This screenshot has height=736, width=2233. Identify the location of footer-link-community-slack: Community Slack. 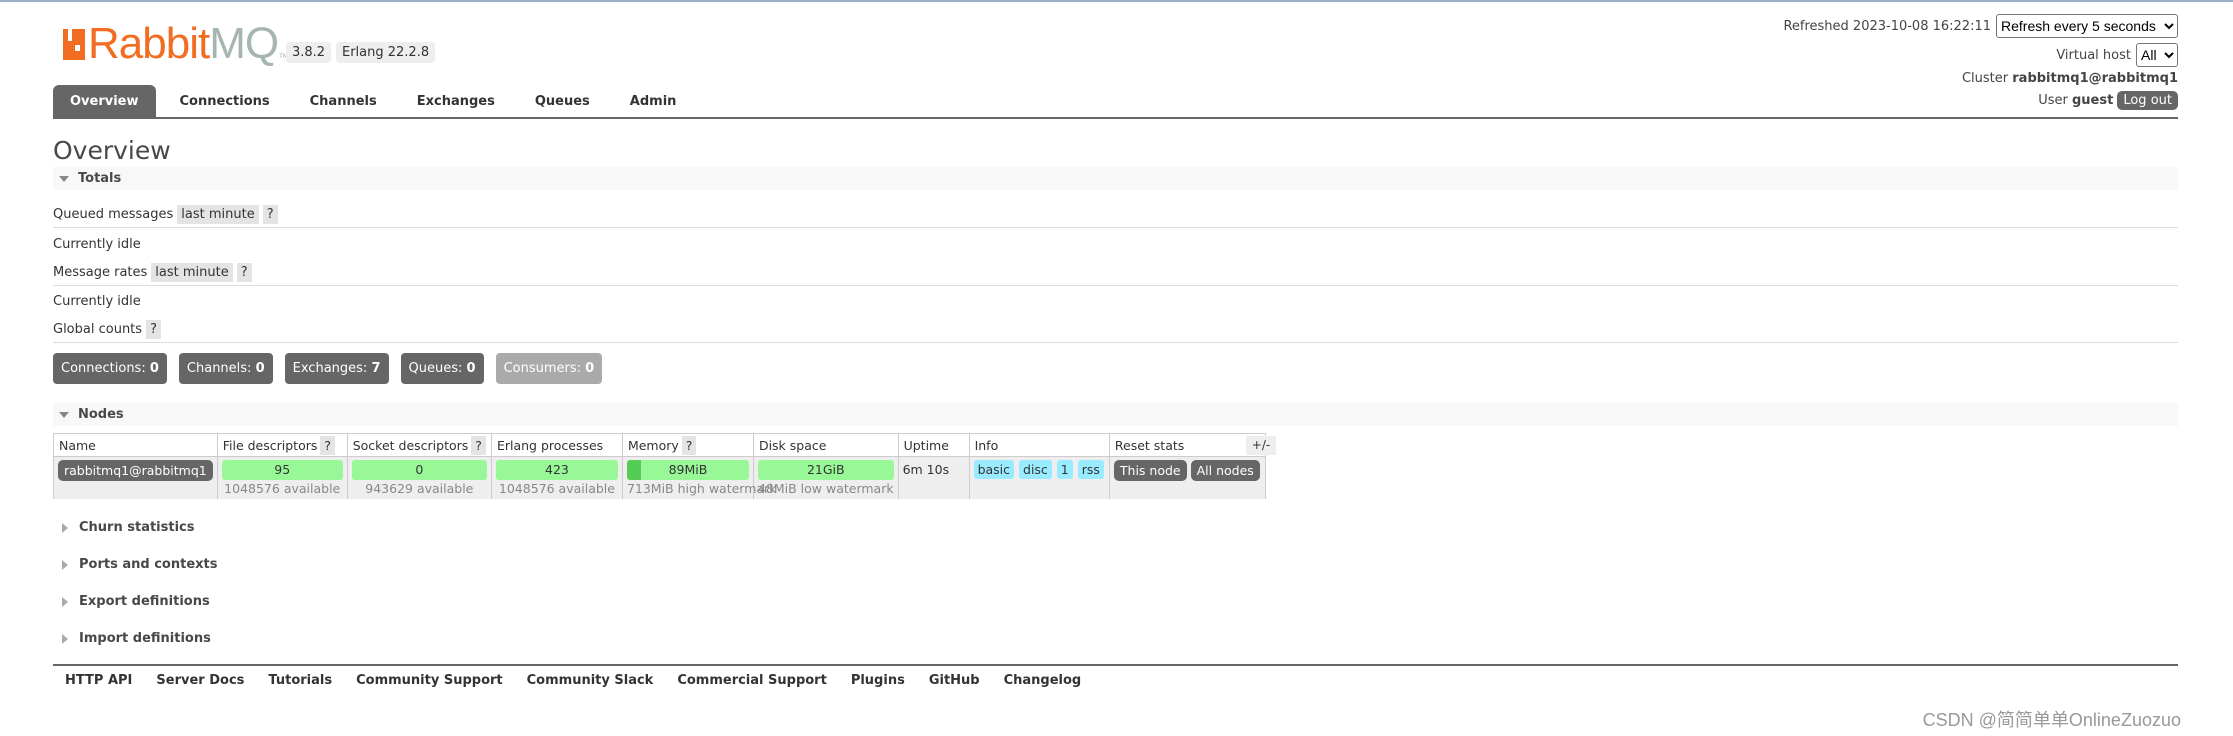
(590, 680).